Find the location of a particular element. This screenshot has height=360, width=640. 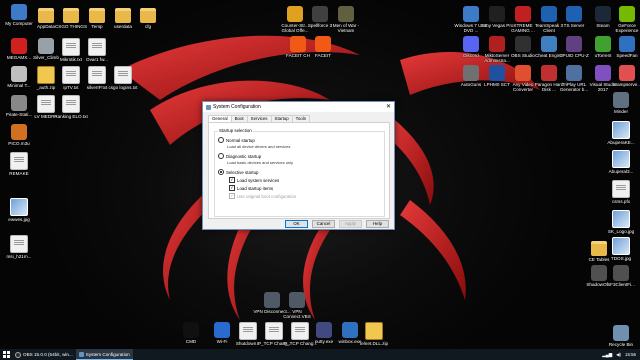

desktop-icon: FACEIT is located at coordinates (323, 47).